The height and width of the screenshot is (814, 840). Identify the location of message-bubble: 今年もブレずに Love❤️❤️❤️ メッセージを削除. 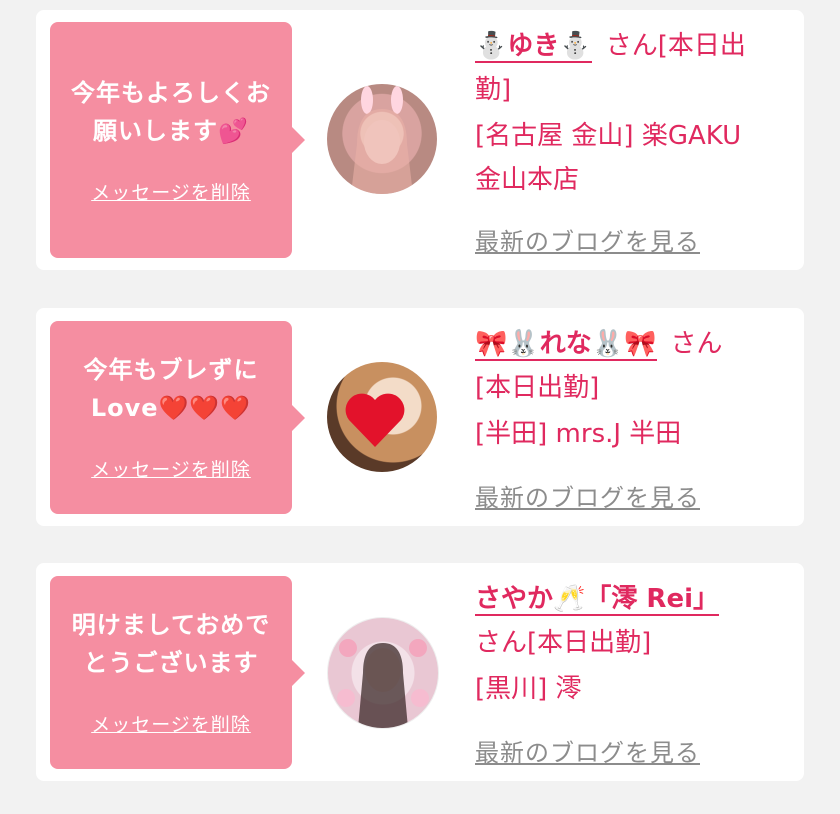
(177, 417).